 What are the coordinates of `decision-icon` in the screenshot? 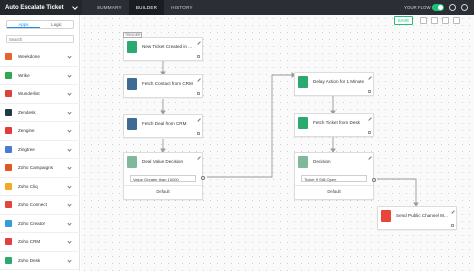 It's located at (132, 162).